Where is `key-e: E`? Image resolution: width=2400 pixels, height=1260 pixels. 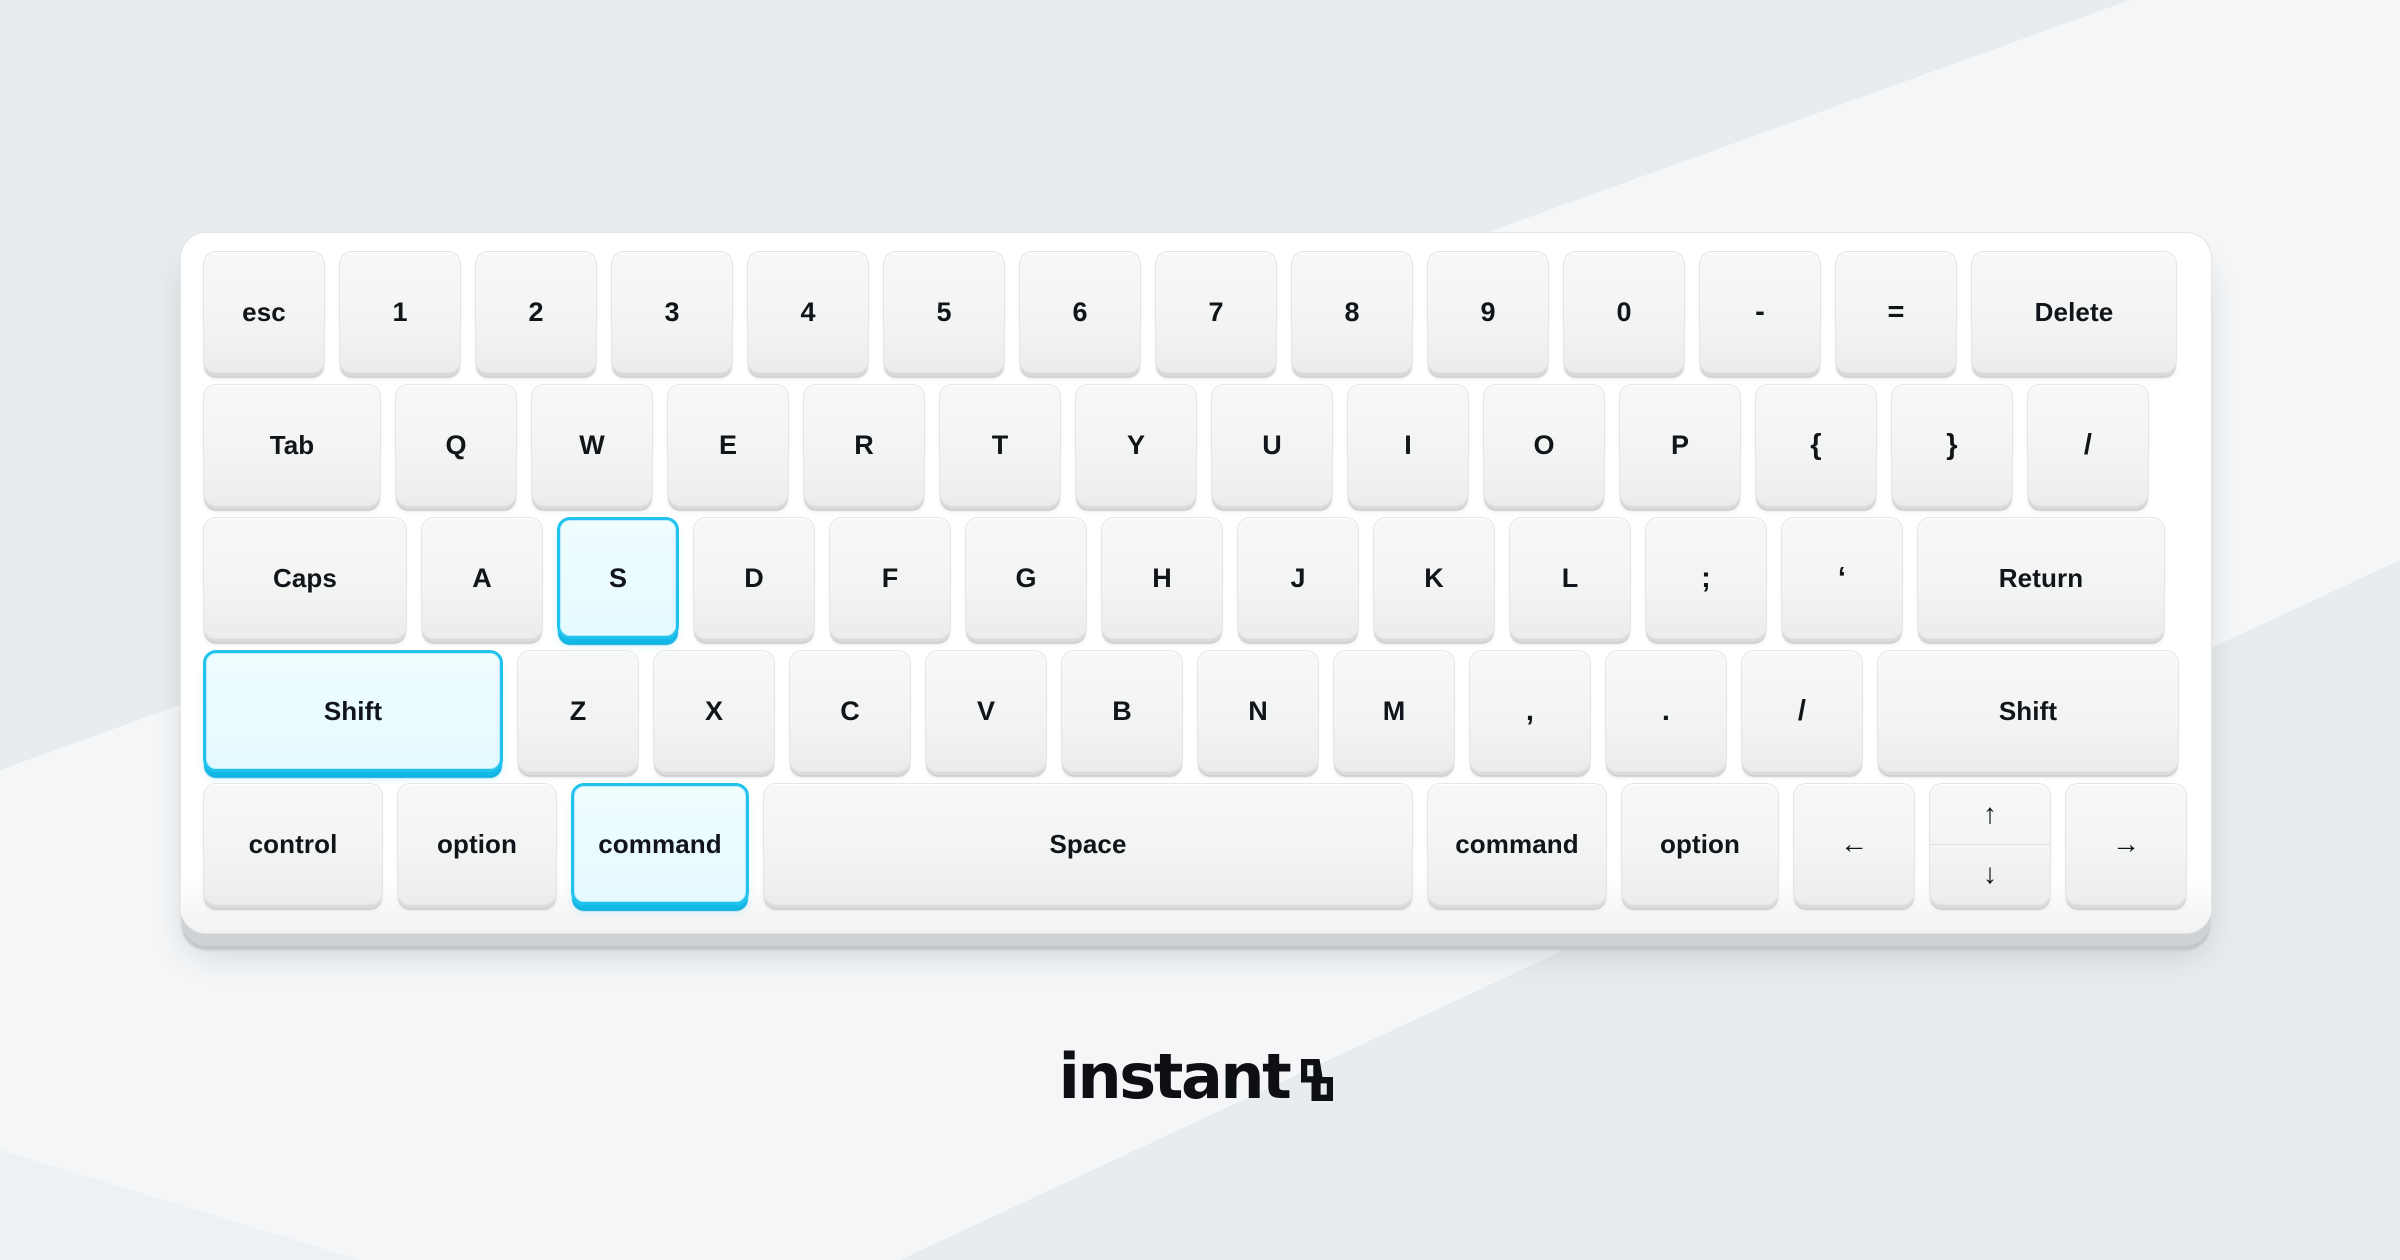
key-e: E is located at coordinates (728, 445).